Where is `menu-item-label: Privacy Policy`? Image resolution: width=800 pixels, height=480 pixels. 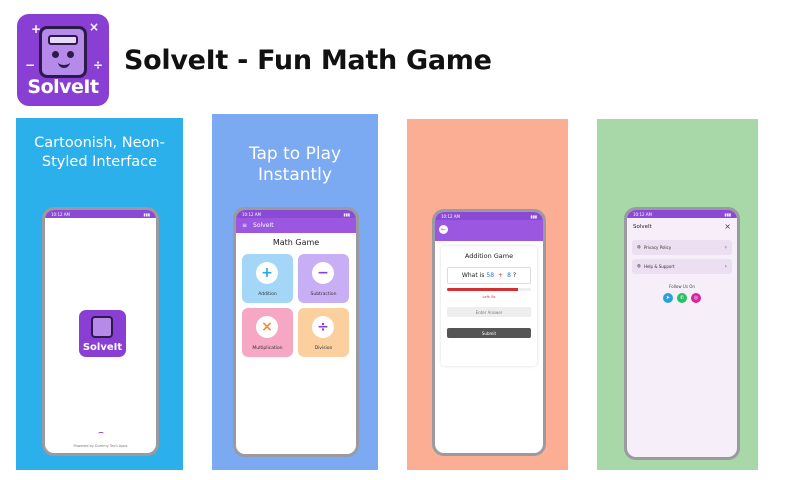
menu-item-label: Privacy Policy is located at coordinates (657, 247).